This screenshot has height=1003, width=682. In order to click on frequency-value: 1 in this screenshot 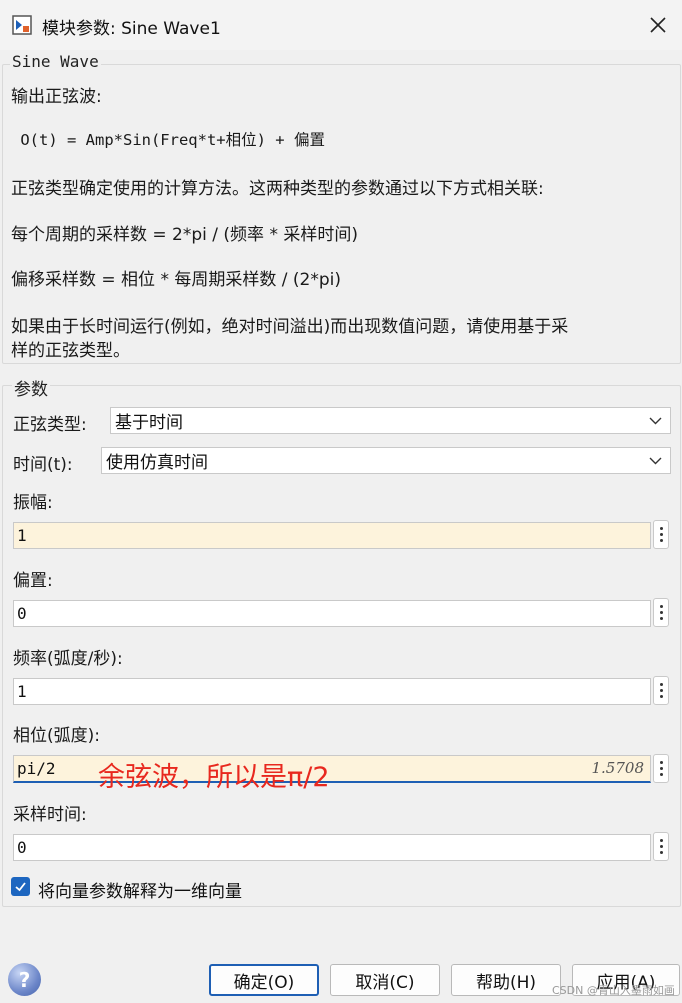, I will do `click(22, 691)`.